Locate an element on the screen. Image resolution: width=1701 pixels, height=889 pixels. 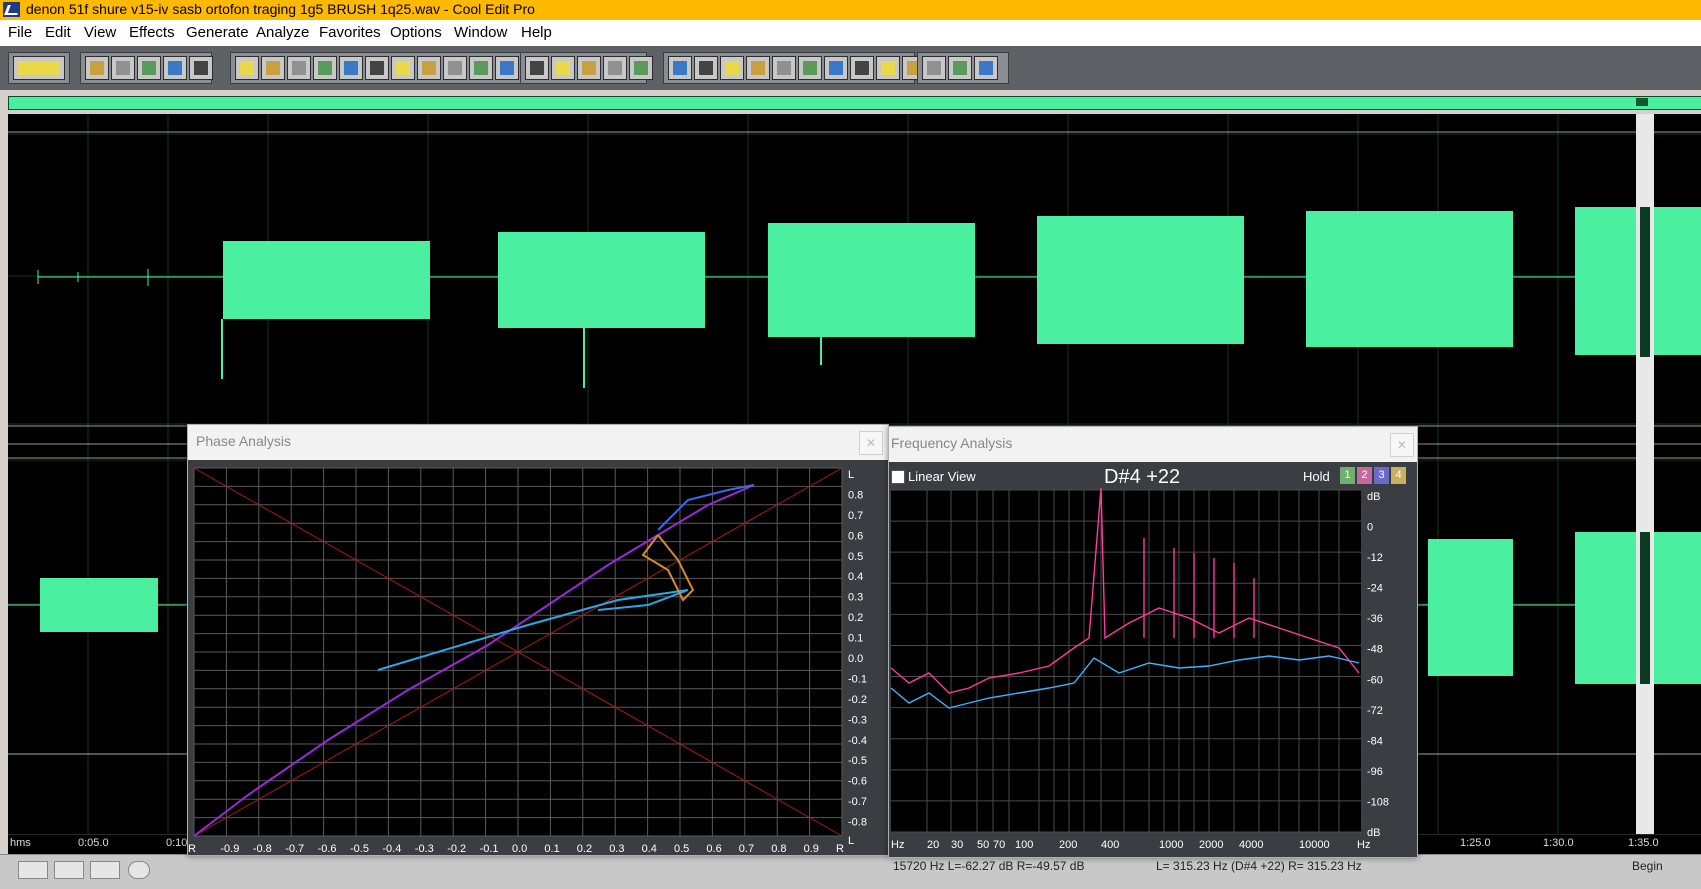
playlist-icon-button is located at coordinates (732, 68).